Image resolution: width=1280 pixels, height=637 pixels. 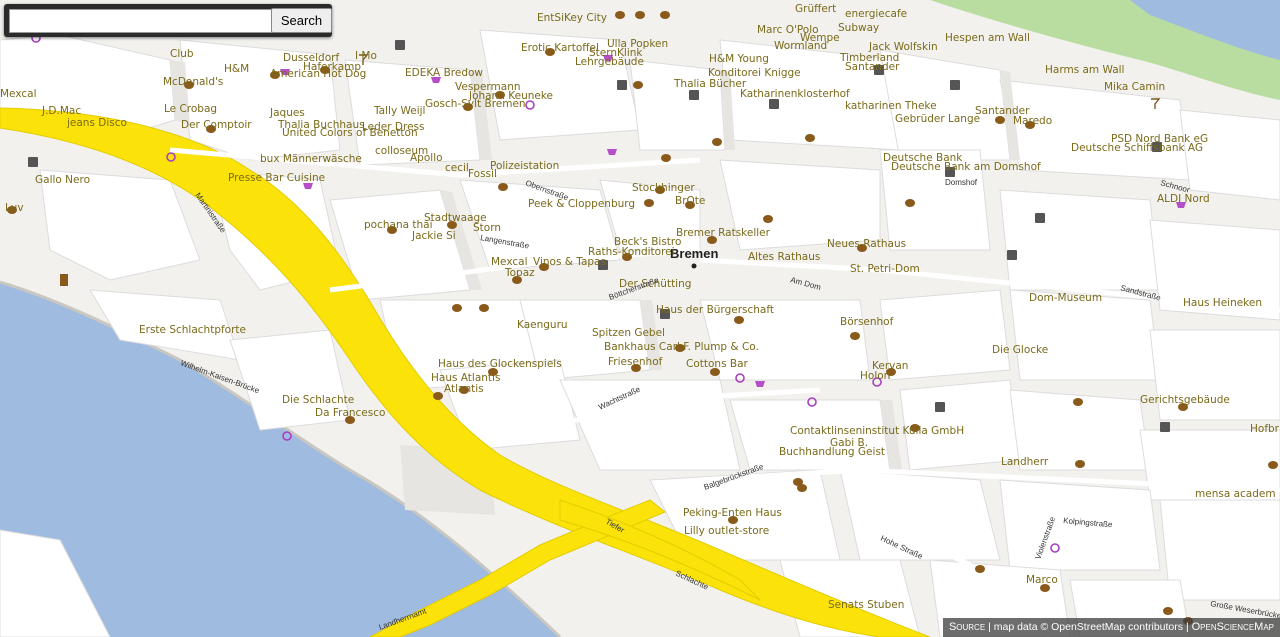 What do you see at coordinates (876, 14) in the screenshot?
I see `poi-label: energiecafe` at bounding box center [876, 14].